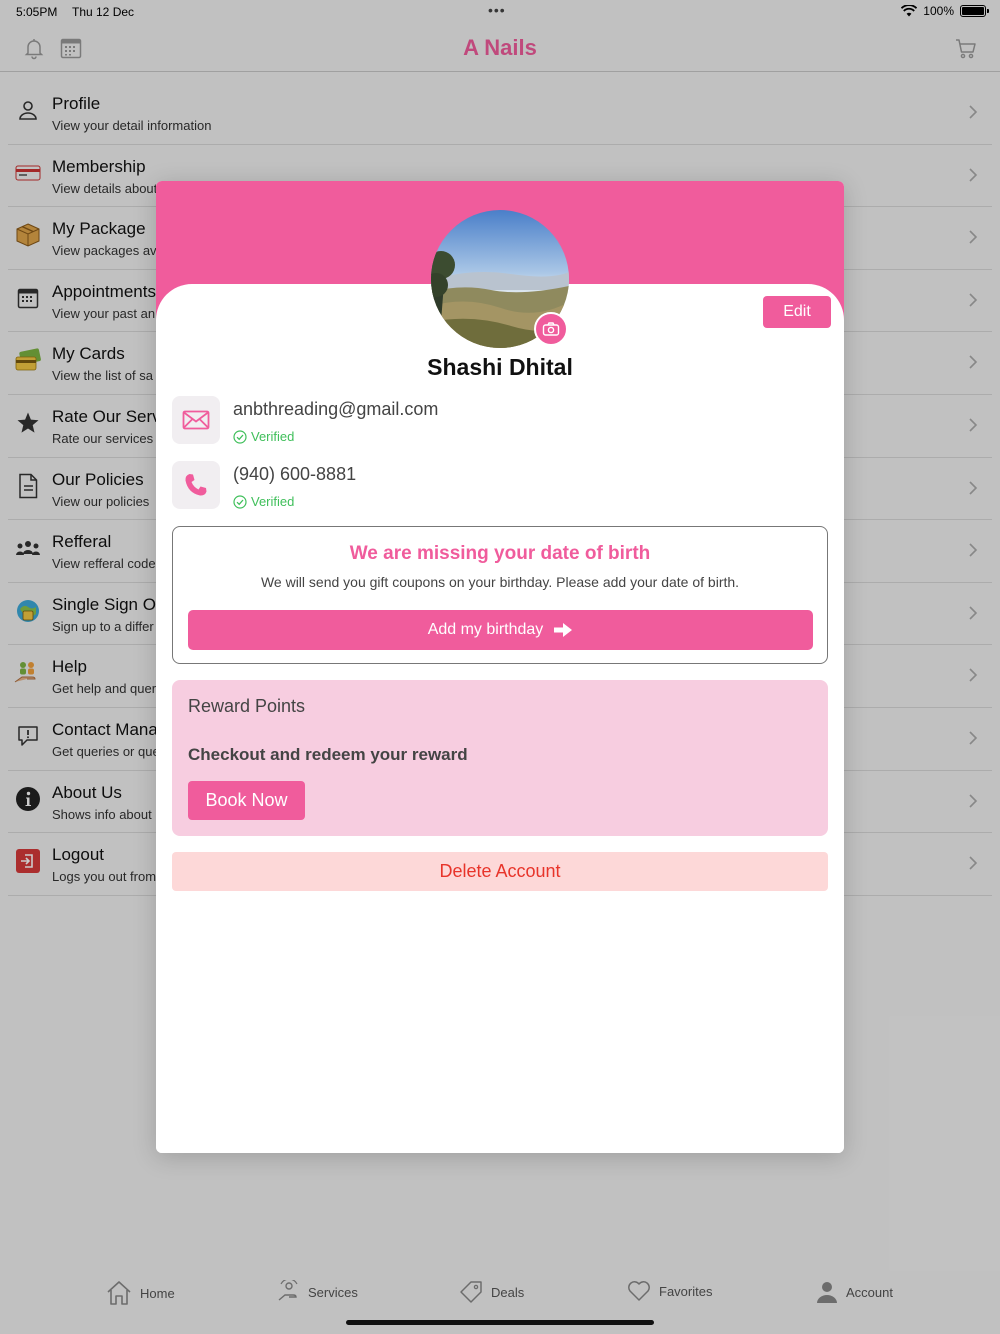 This screenshot has height=1334, width=1000. Describe the element at coordinates (500, 871) in the screenshot. I see `delete-account-button: Delete Account` at that location.